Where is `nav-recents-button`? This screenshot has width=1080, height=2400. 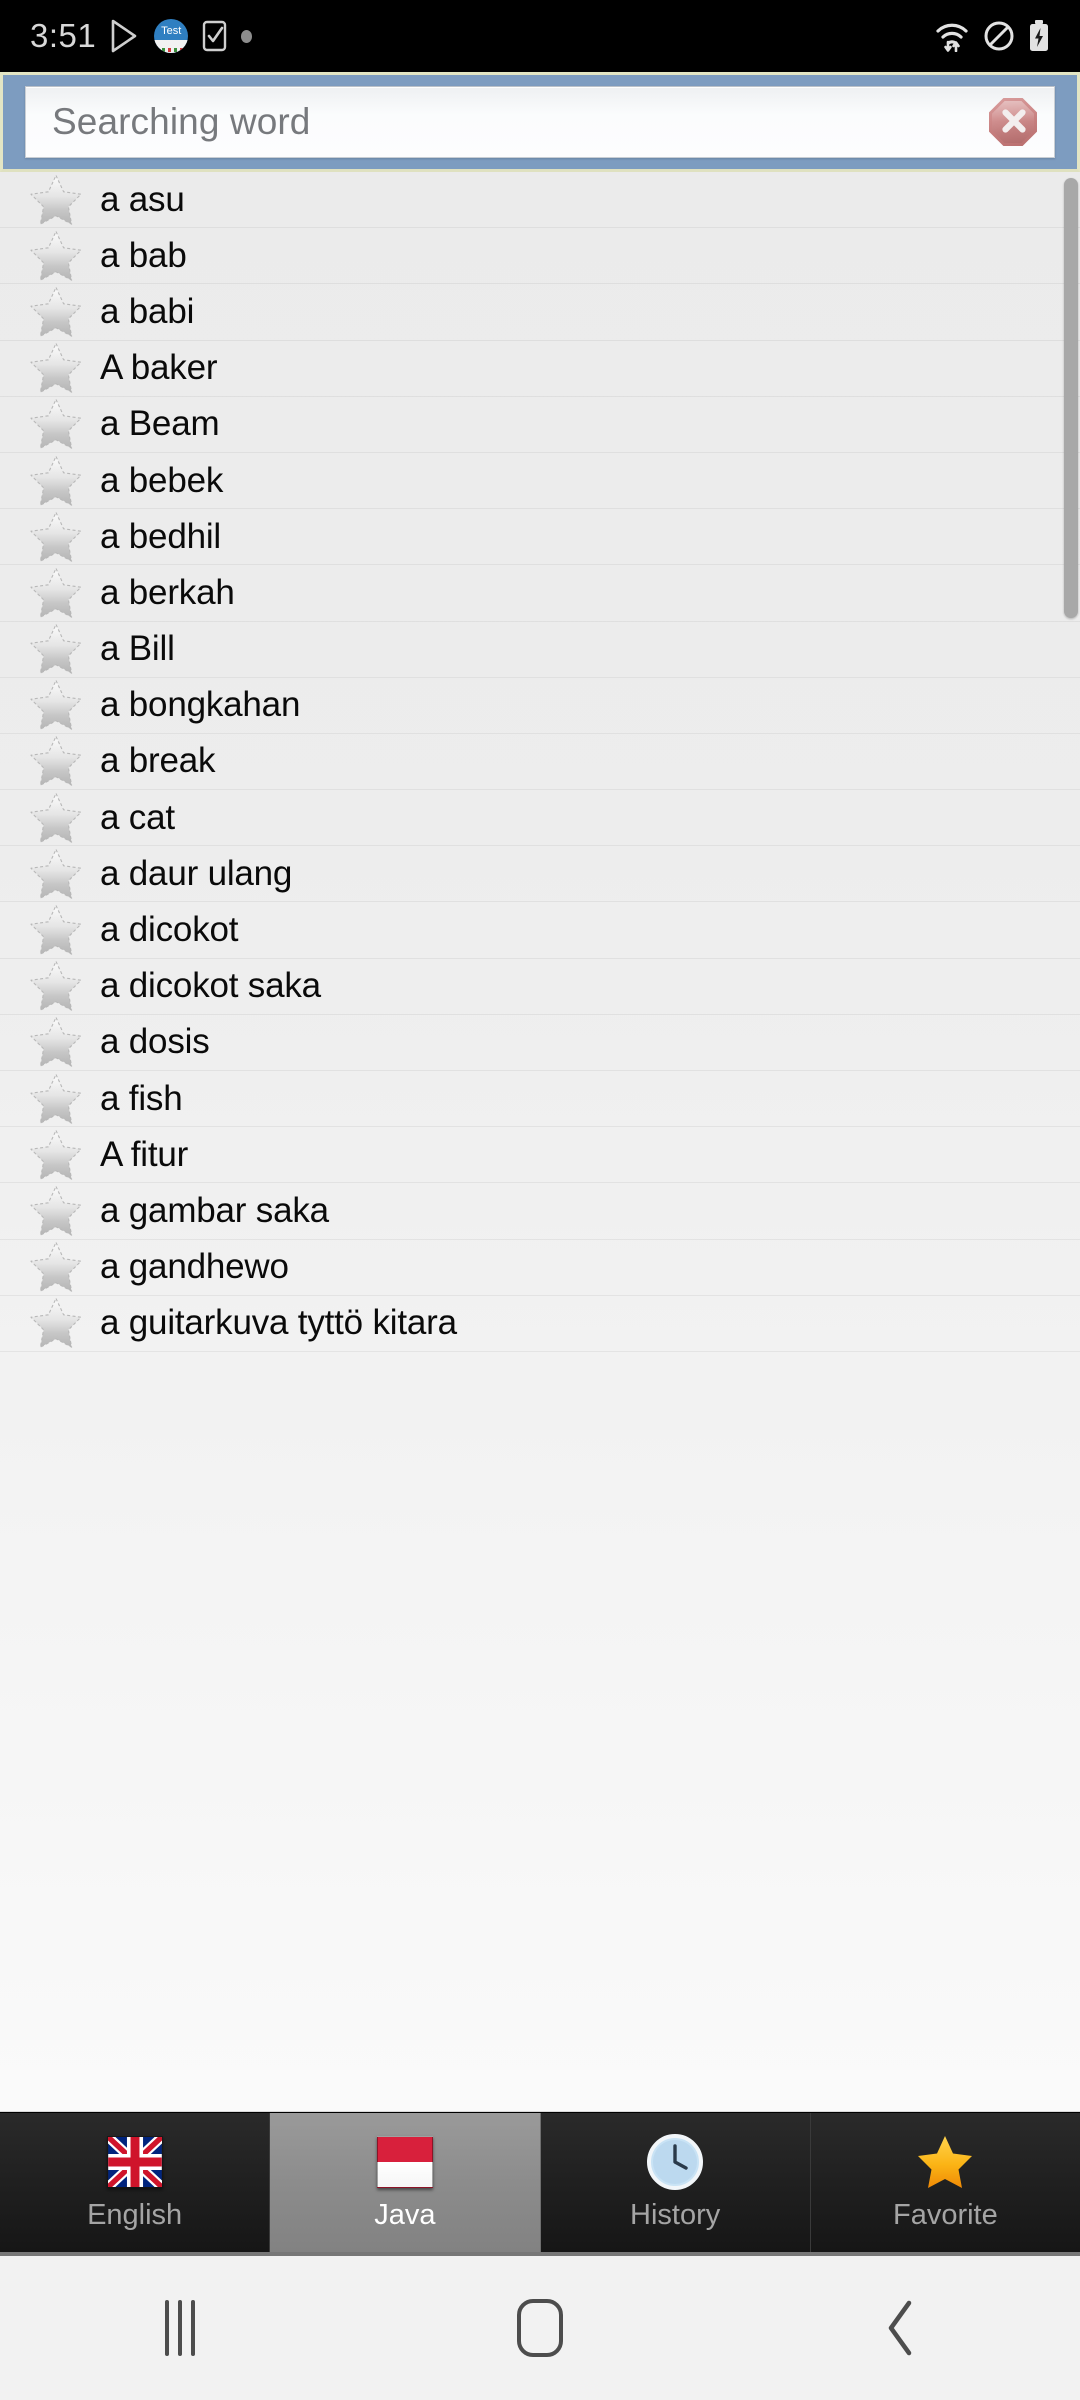
nav-recents-button is located at coordinates (180, 2328).